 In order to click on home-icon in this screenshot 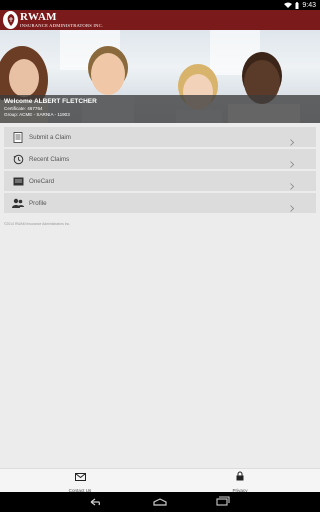, I will do `click(160, 502)`.